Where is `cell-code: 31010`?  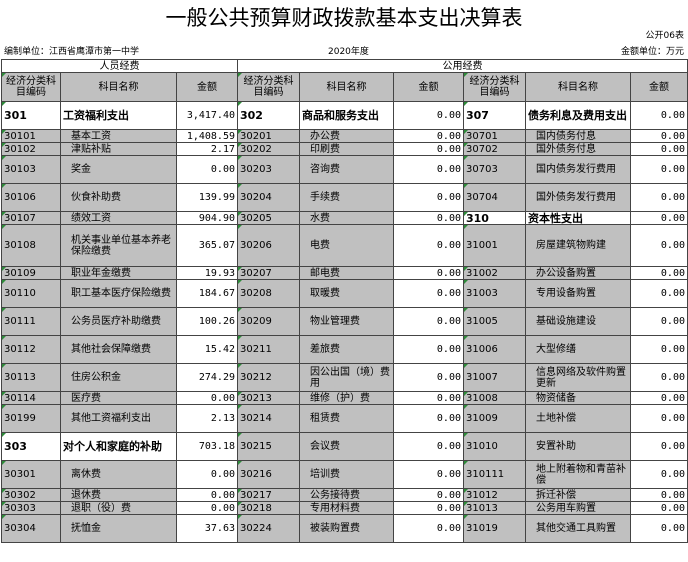
cell-code: 31010 is located at coordinates (494, 446).